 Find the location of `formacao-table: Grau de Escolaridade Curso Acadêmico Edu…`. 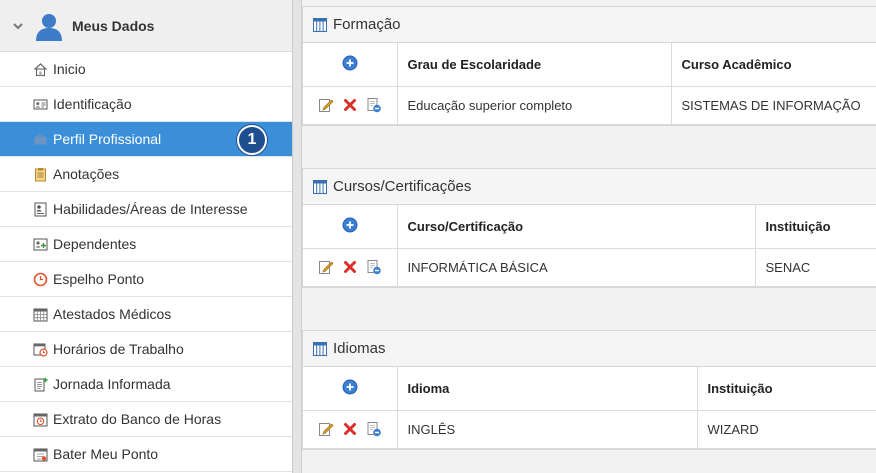

formacao-table: Grau de Escolaridade Curso Acadêmico Edu… is located at coordinates (589, 84).